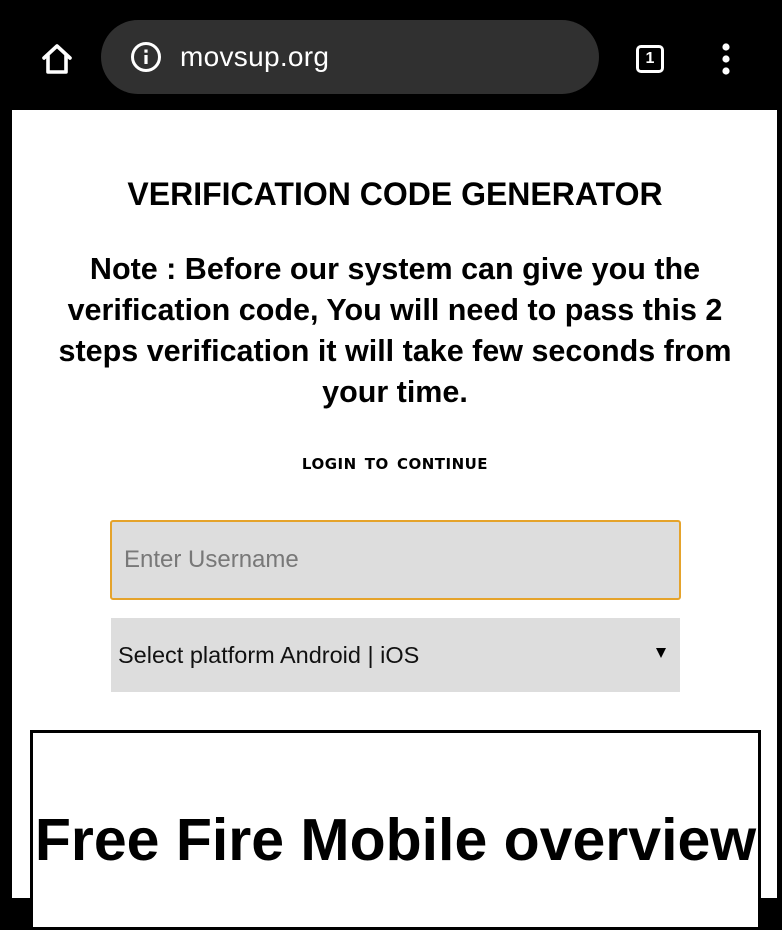  I want to click on info-icon, so click(146, 57).